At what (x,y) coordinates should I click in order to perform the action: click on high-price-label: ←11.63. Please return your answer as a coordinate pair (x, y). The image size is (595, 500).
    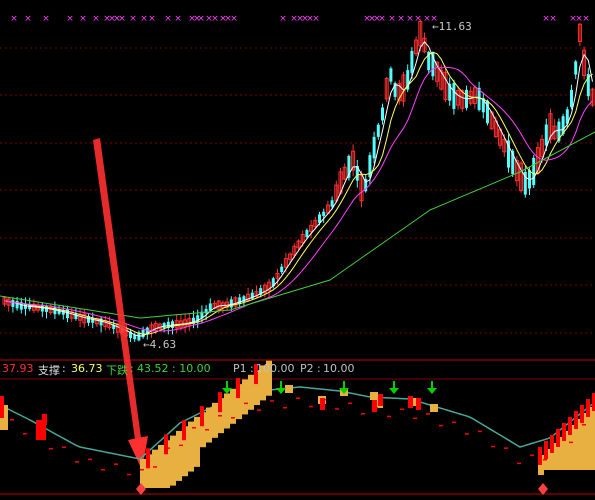
    Looking at the image, I should click on (452, 26).